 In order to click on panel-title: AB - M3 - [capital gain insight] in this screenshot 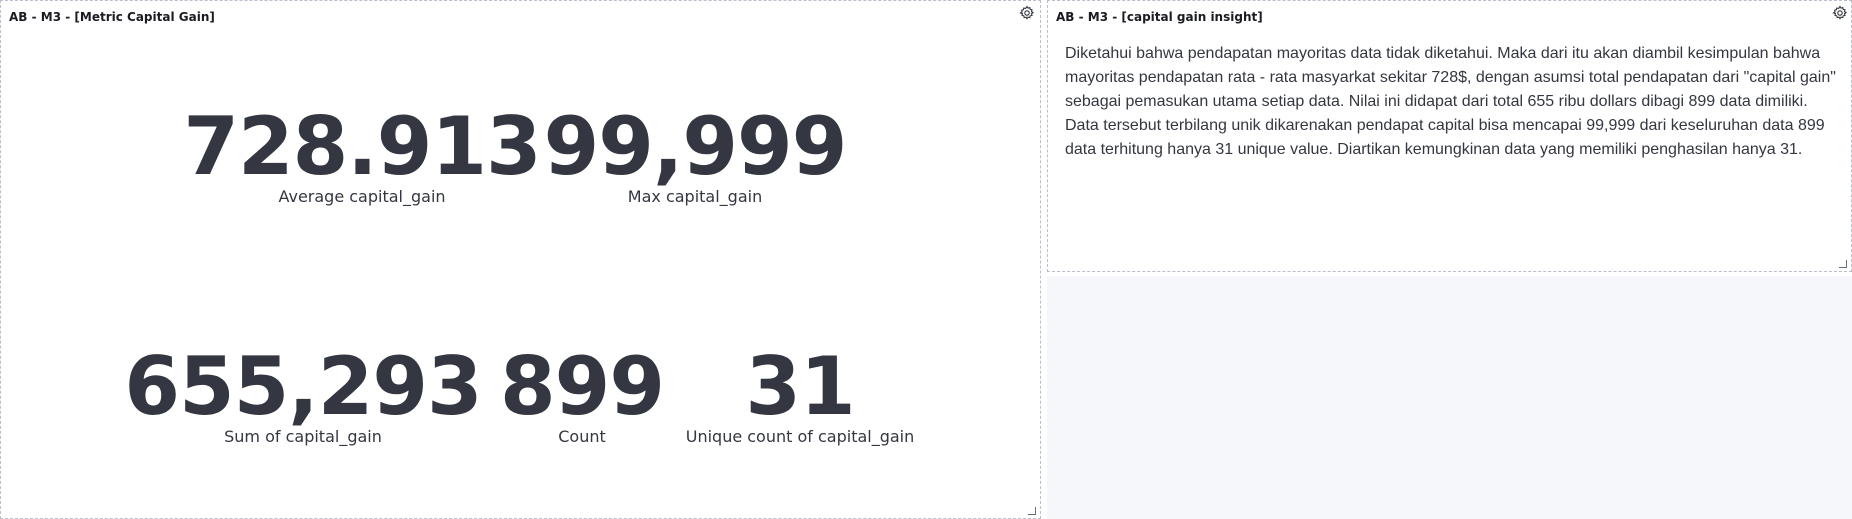, I will do `click(1159, 17)`.